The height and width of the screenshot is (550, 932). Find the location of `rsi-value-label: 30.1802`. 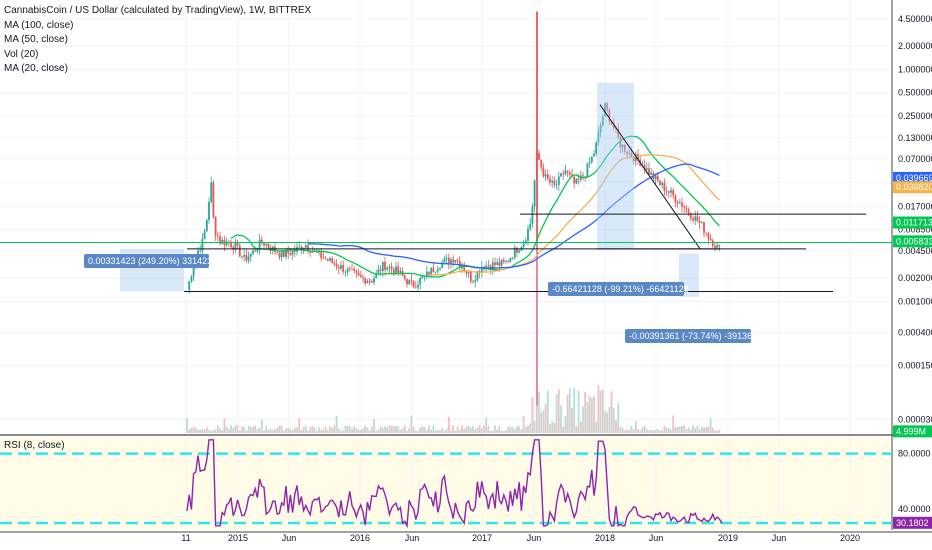

rsi-value-label: 30.1802 is located at coordinates (912, 523).